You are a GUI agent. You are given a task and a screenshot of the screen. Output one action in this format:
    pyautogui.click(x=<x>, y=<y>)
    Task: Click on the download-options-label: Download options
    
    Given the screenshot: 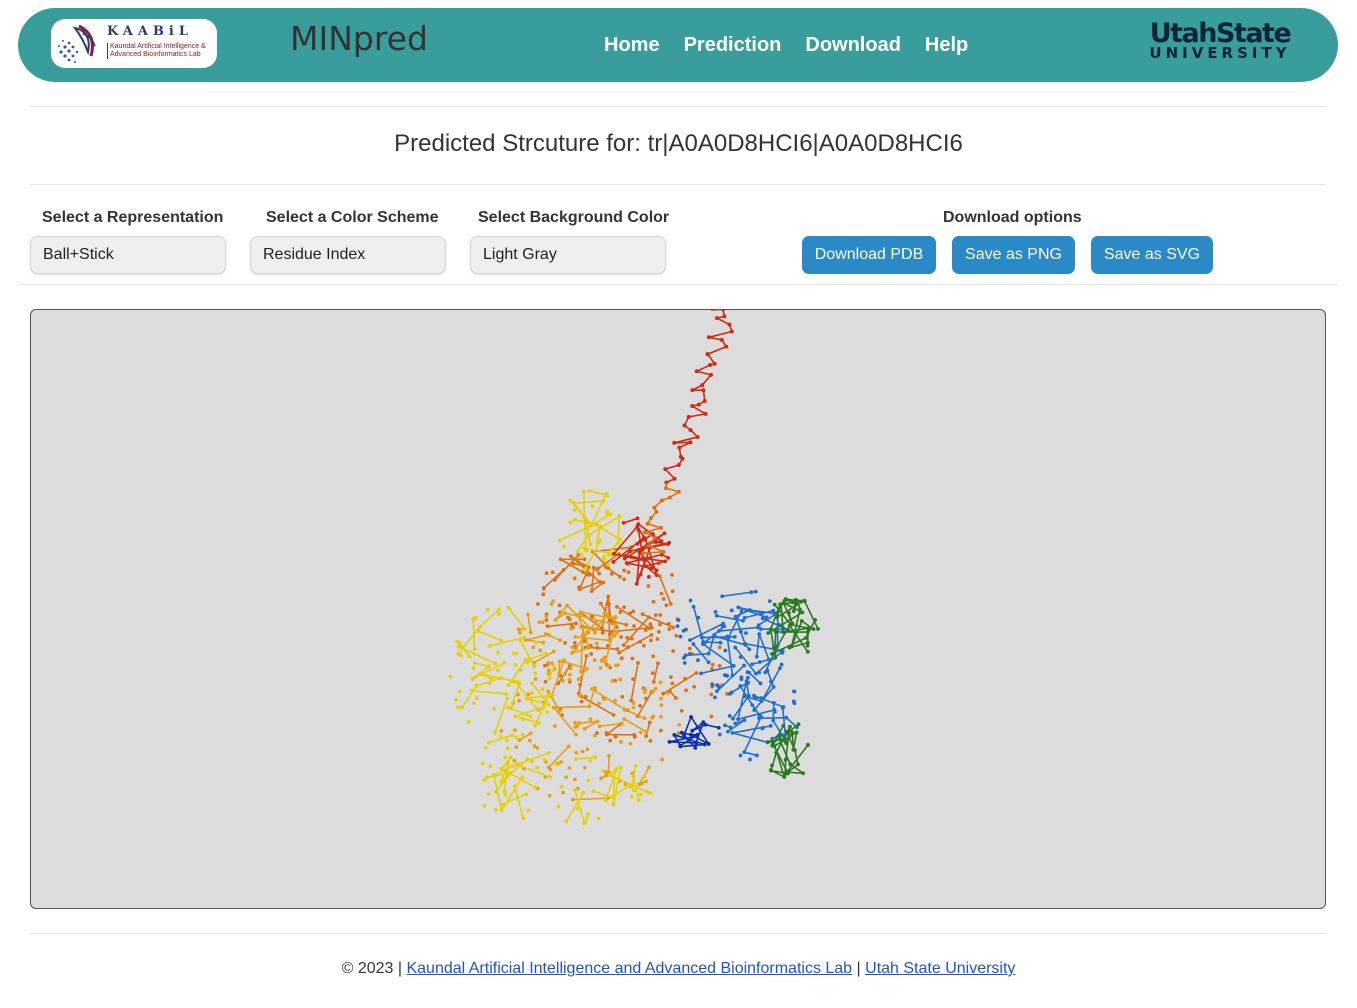 What is the action you would take?
    pyautogui.click(x=1012, y=217)
    